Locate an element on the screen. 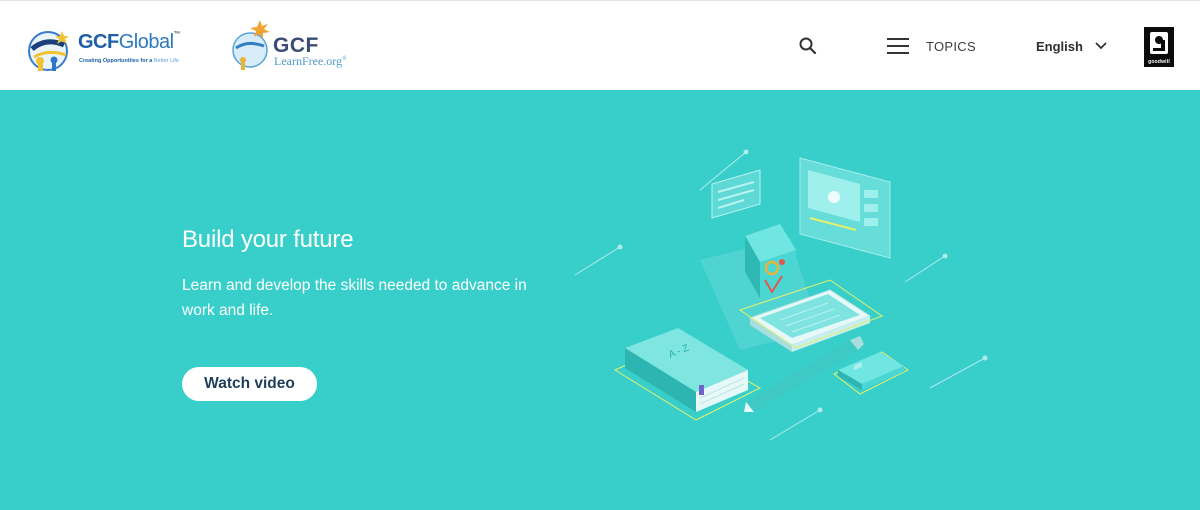  topics-label: TOPICS is located at coordinates (951, 46).